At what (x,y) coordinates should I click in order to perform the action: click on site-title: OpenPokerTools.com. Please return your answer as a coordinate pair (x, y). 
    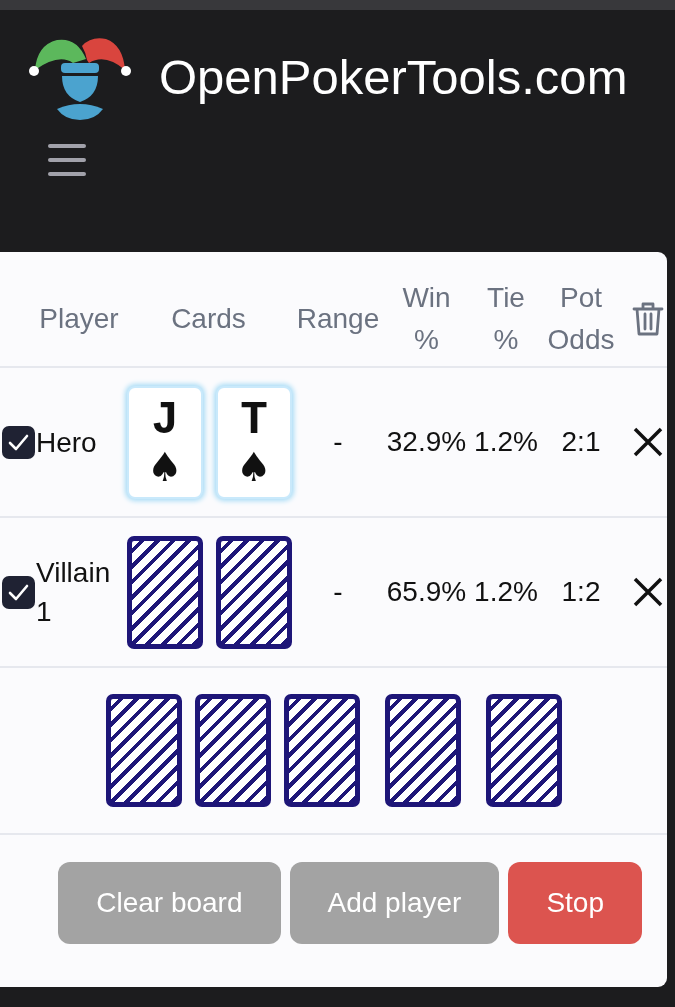
    Looking at the image, I should click on (393, 77).